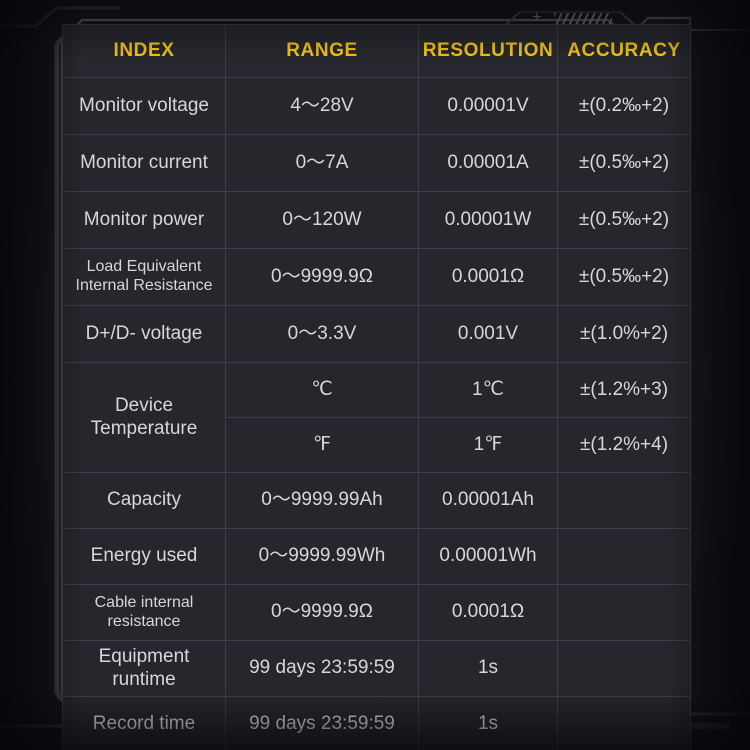 The image size is (750, 750). I want to click on cell-index: Equipment runtime, so click(144, 668).